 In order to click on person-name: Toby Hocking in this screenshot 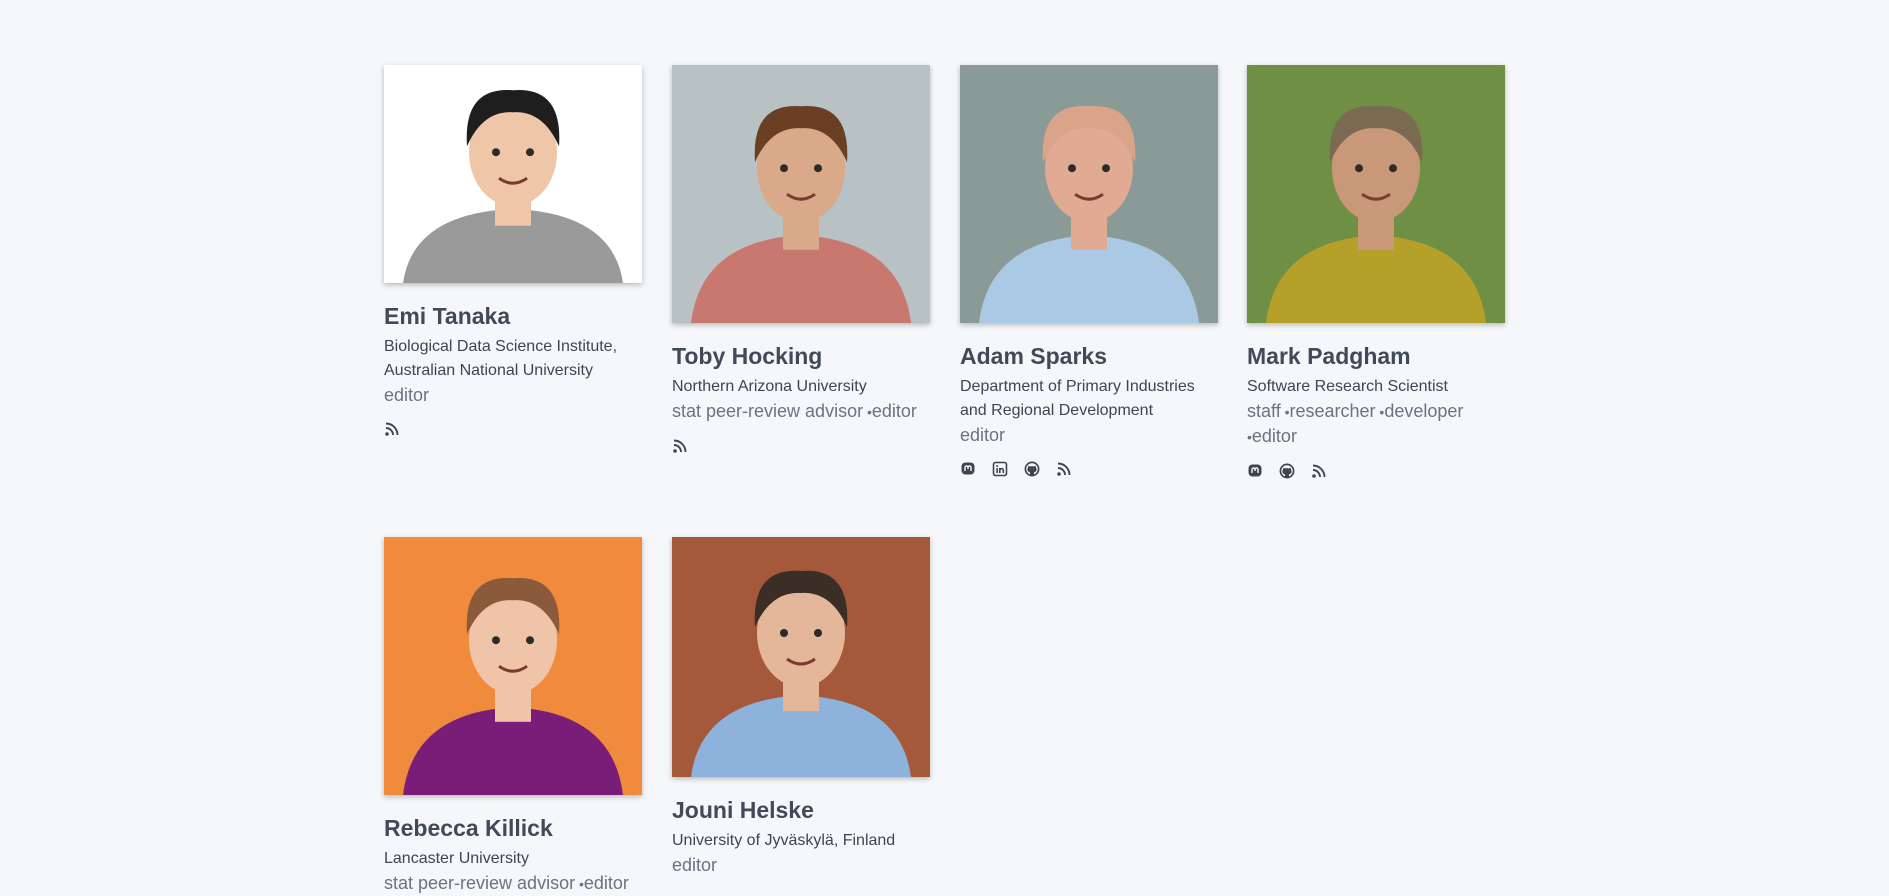, I will do `click(801, 356)`.